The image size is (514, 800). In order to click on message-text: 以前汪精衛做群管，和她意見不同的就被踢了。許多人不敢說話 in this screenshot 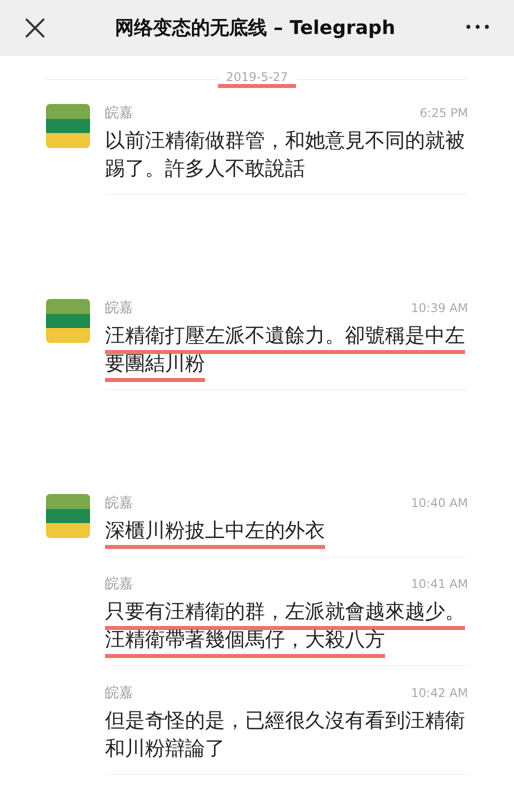, I will do `click(285, 154)`.